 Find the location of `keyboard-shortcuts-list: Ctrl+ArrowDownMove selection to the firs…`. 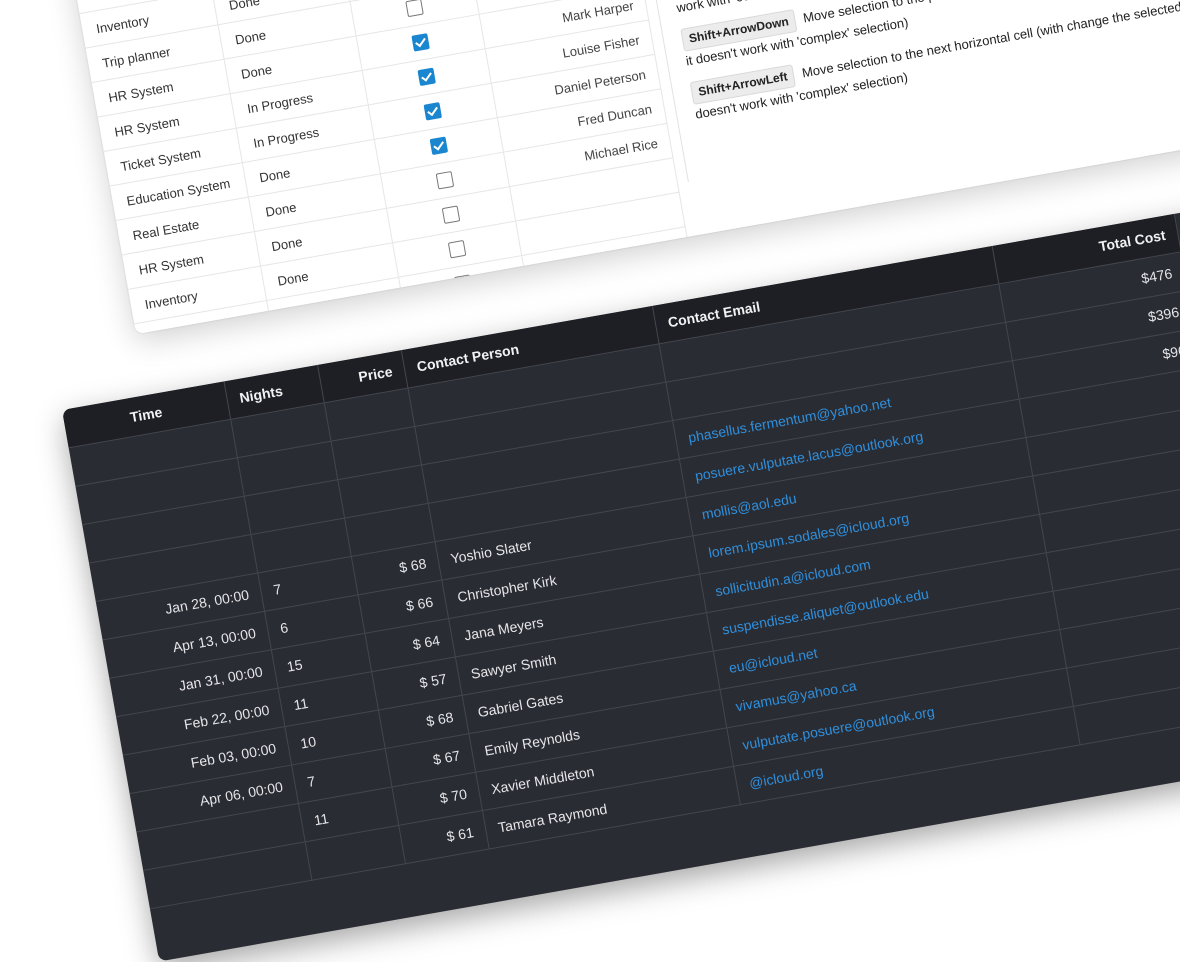

keyboard-shortcuts-list: Ctrl+ArrowDownMove selection to the firs… is located at coordinates (905, 91).